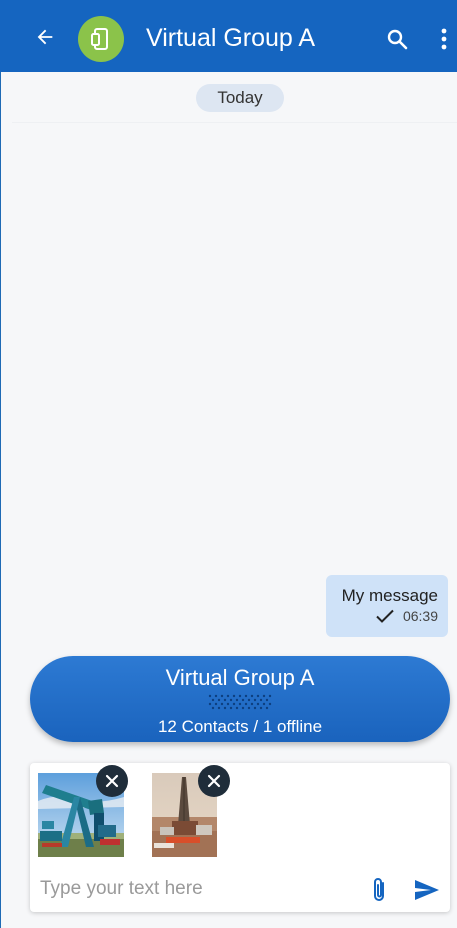 This screenshot has width=457, height=928. What do you see at coordinates (234, 122) in the screenshot?
I see `divider` at bounding box center [234, 122].